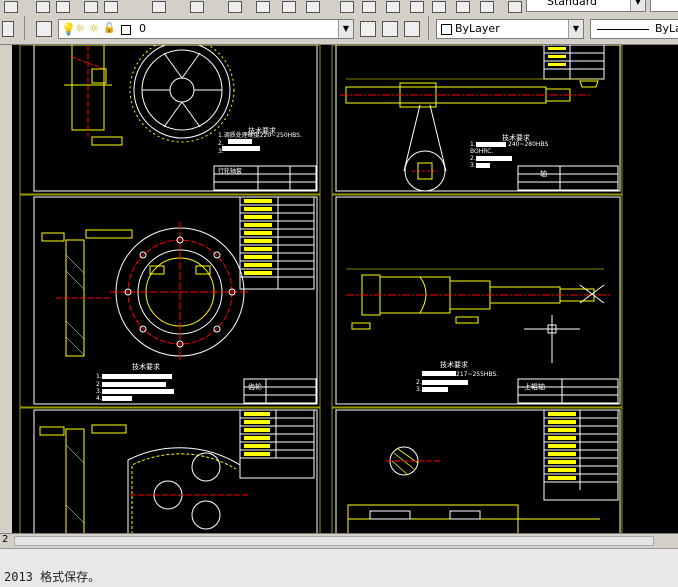  What do you see at coordinates (11, 7) in the screenshot?
I see `new-icon` at bounding box center [11, 7].